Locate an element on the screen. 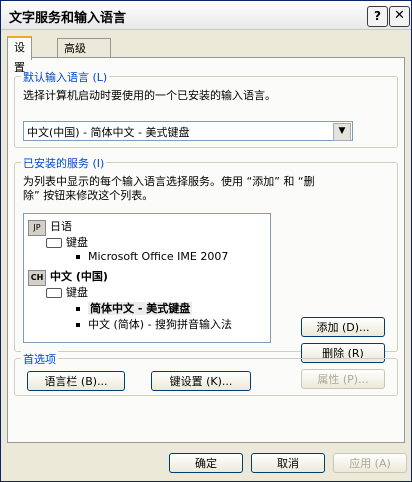 The image size is (412, 482). tree-item-keyboard-jp: 键盘 is located at coordinates (67, 242).